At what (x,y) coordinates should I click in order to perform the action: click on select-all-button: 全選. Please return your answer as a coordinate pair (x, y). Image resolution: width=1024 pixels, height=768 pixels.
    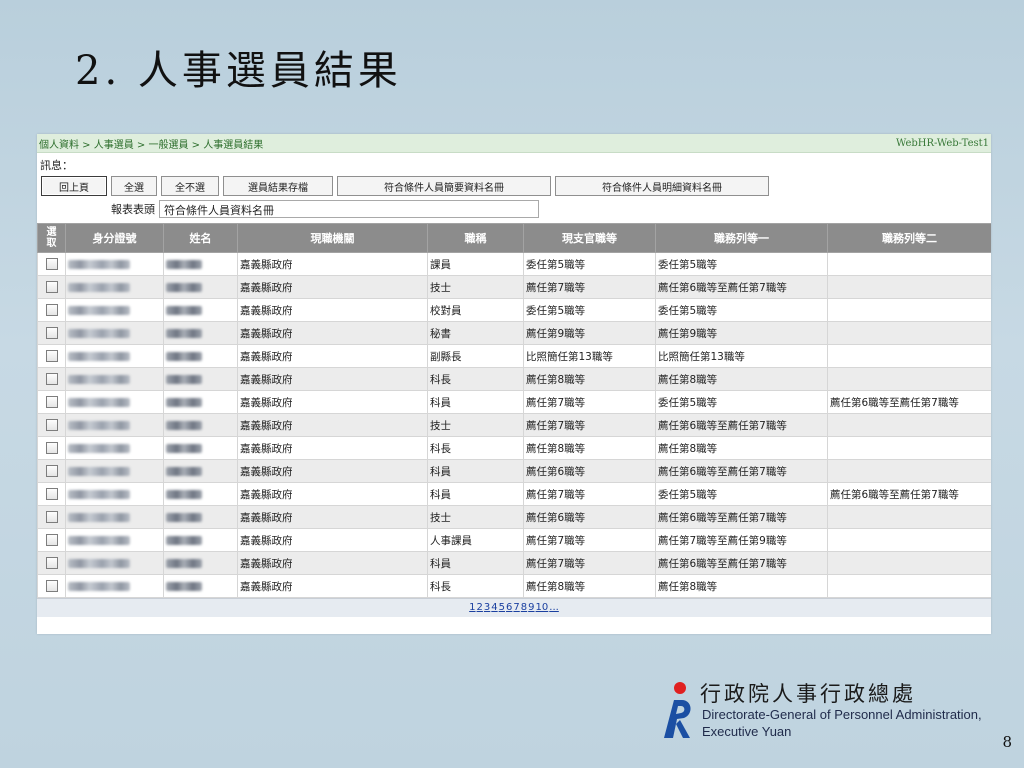
    Looking at the image, I should click on (134, 186).